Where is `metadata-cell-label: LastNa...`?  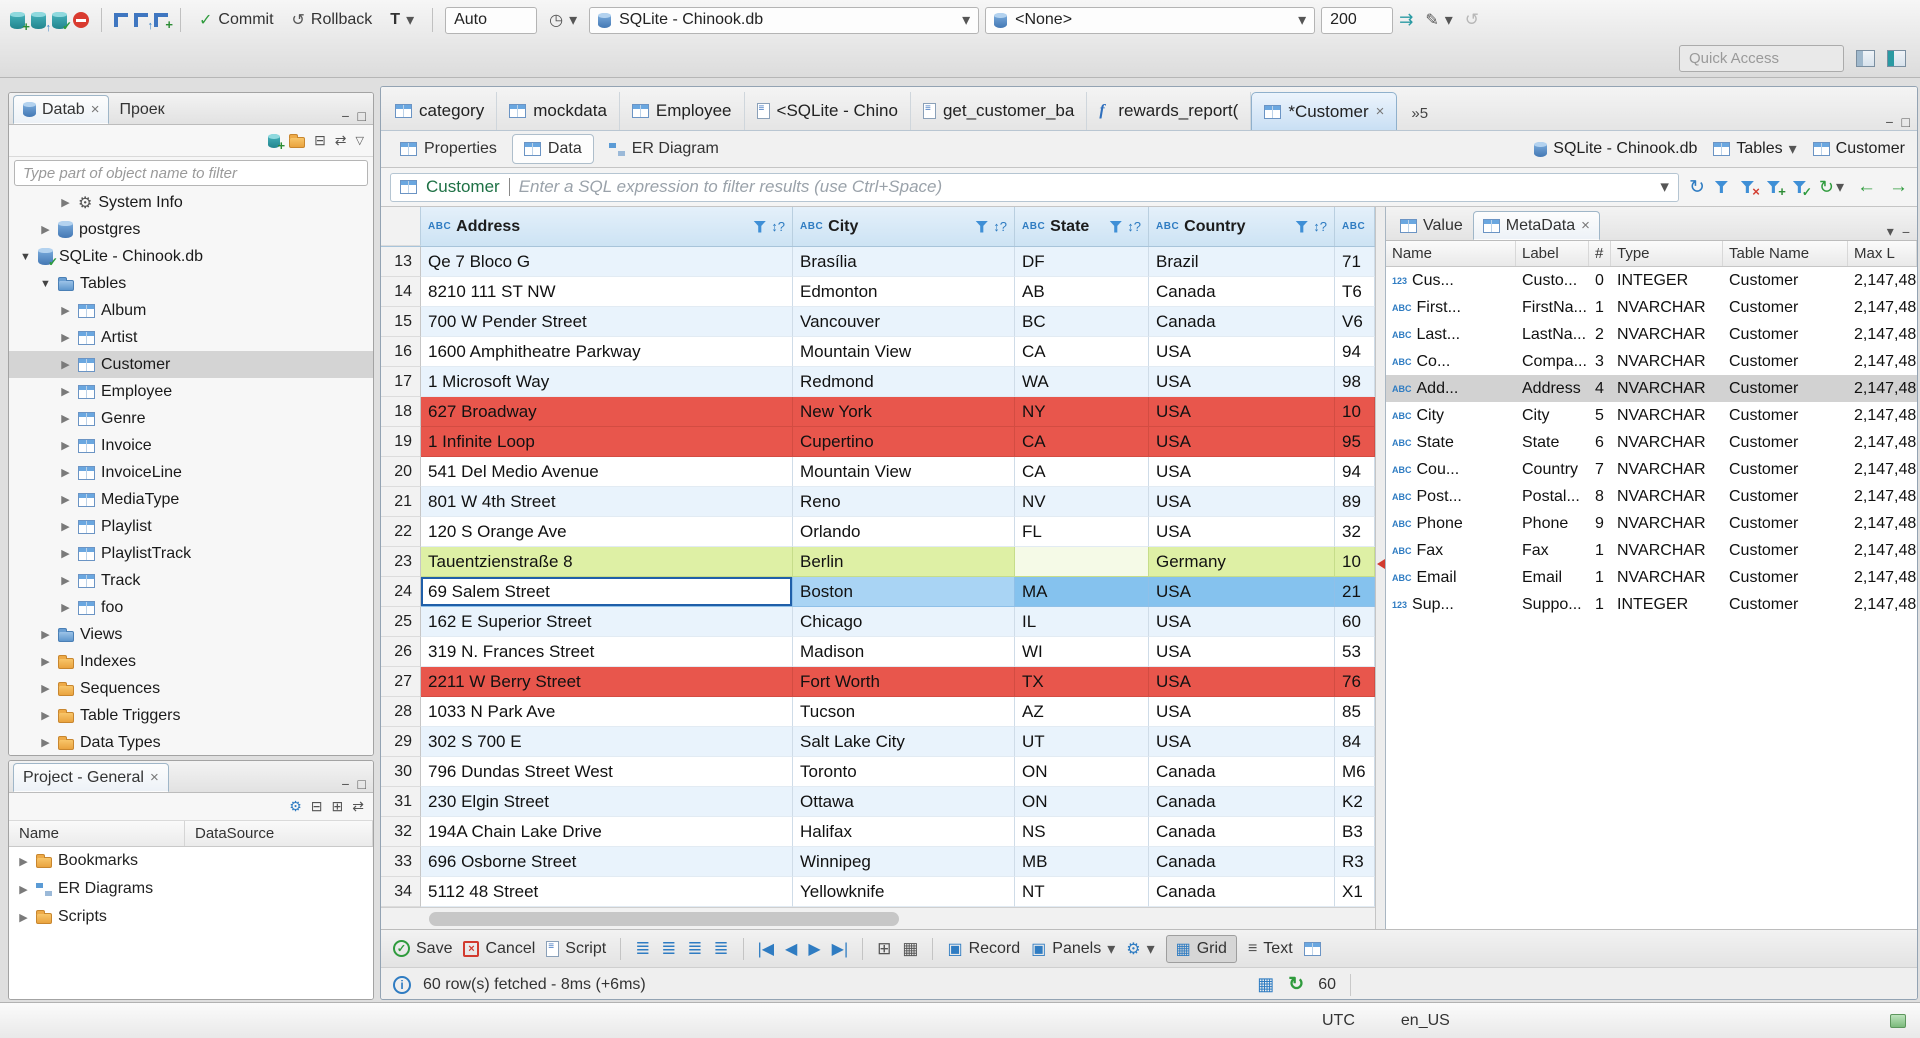 metadata-cell-label: LastNa... is located at coordinates (1552, 334).